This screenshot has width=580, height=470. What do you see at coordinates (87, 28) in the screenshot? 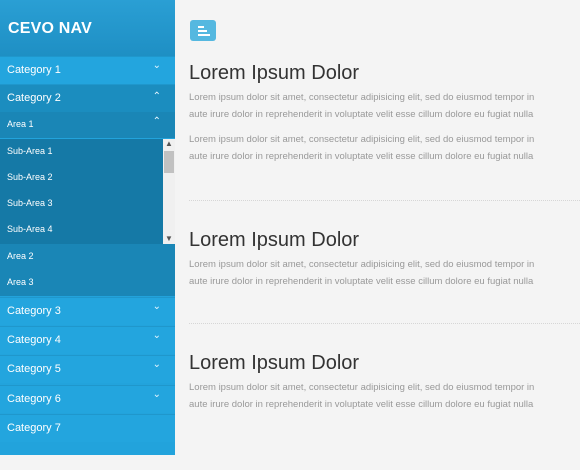
I see `brand-title: CEVO NAV` at bounding box center [87, 28].